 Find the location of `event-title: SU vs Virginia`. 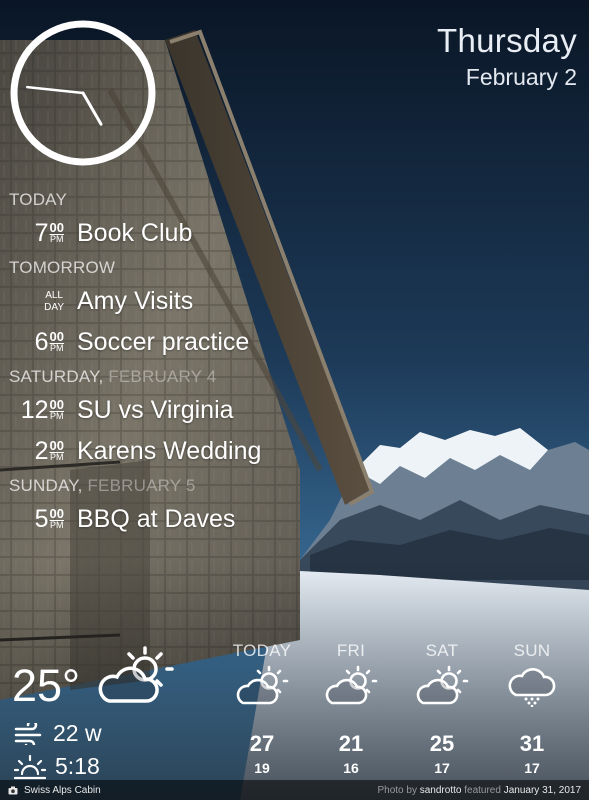

event-title: SU vs Virginia is located at coordinates (155, 410).